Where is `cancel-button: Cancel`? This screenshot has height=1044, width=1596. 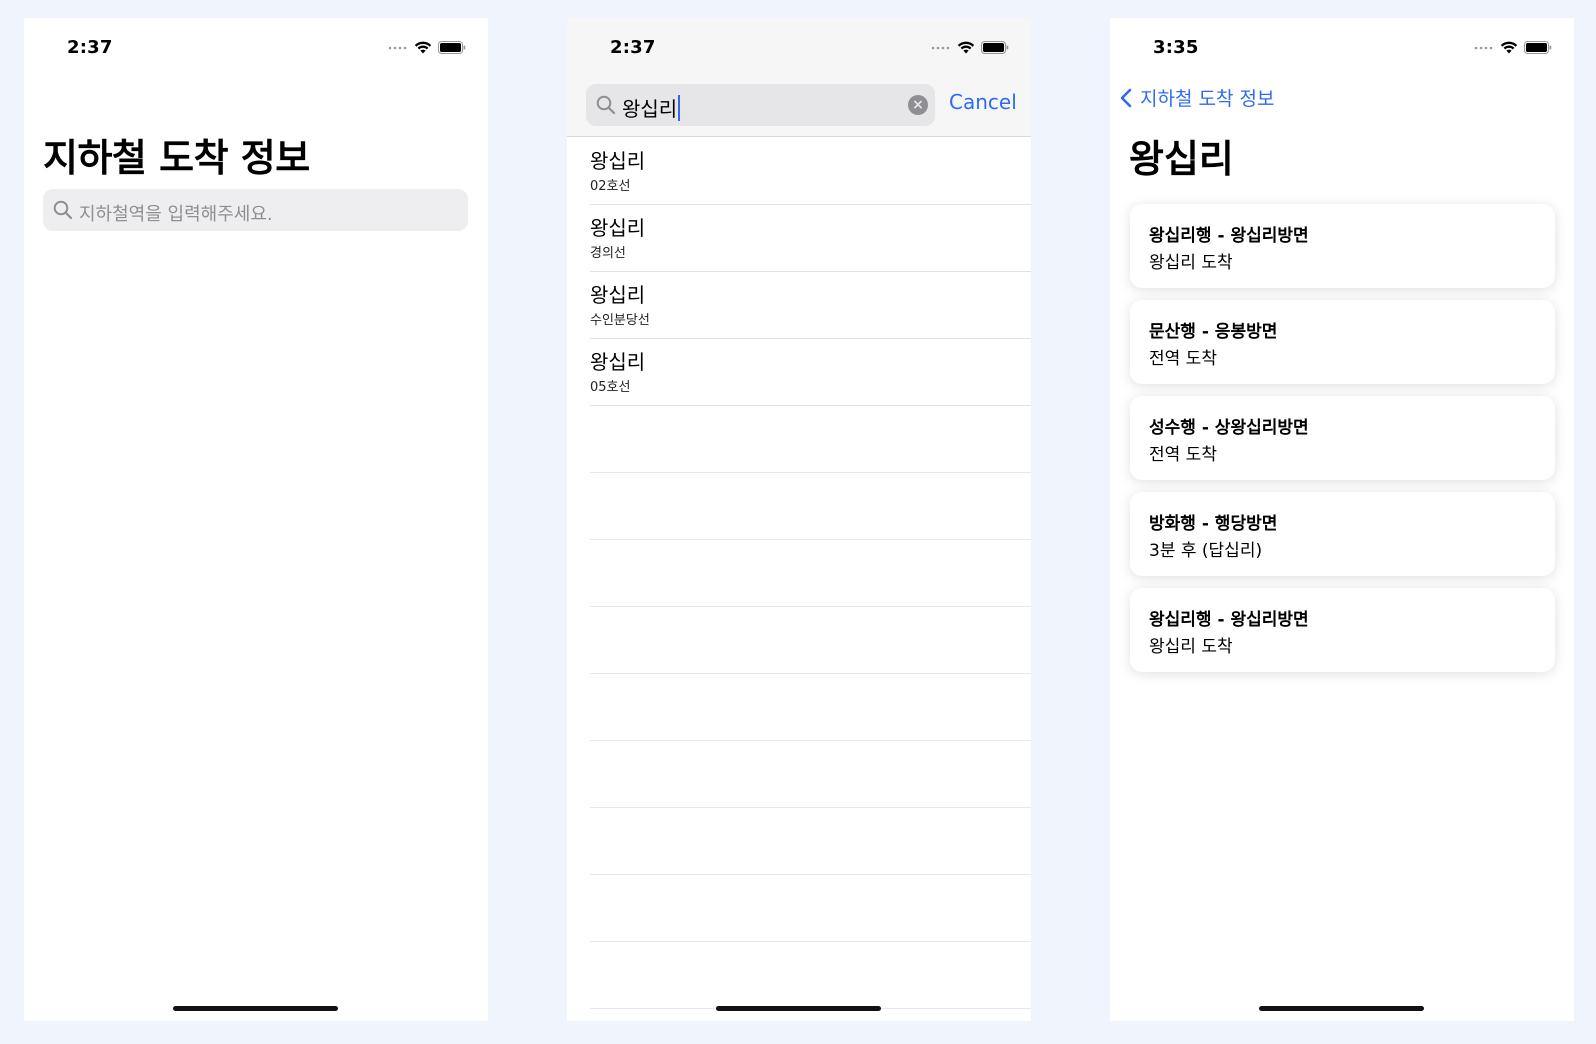
cancel-button: Cancel is located at coordinates (983, 102).